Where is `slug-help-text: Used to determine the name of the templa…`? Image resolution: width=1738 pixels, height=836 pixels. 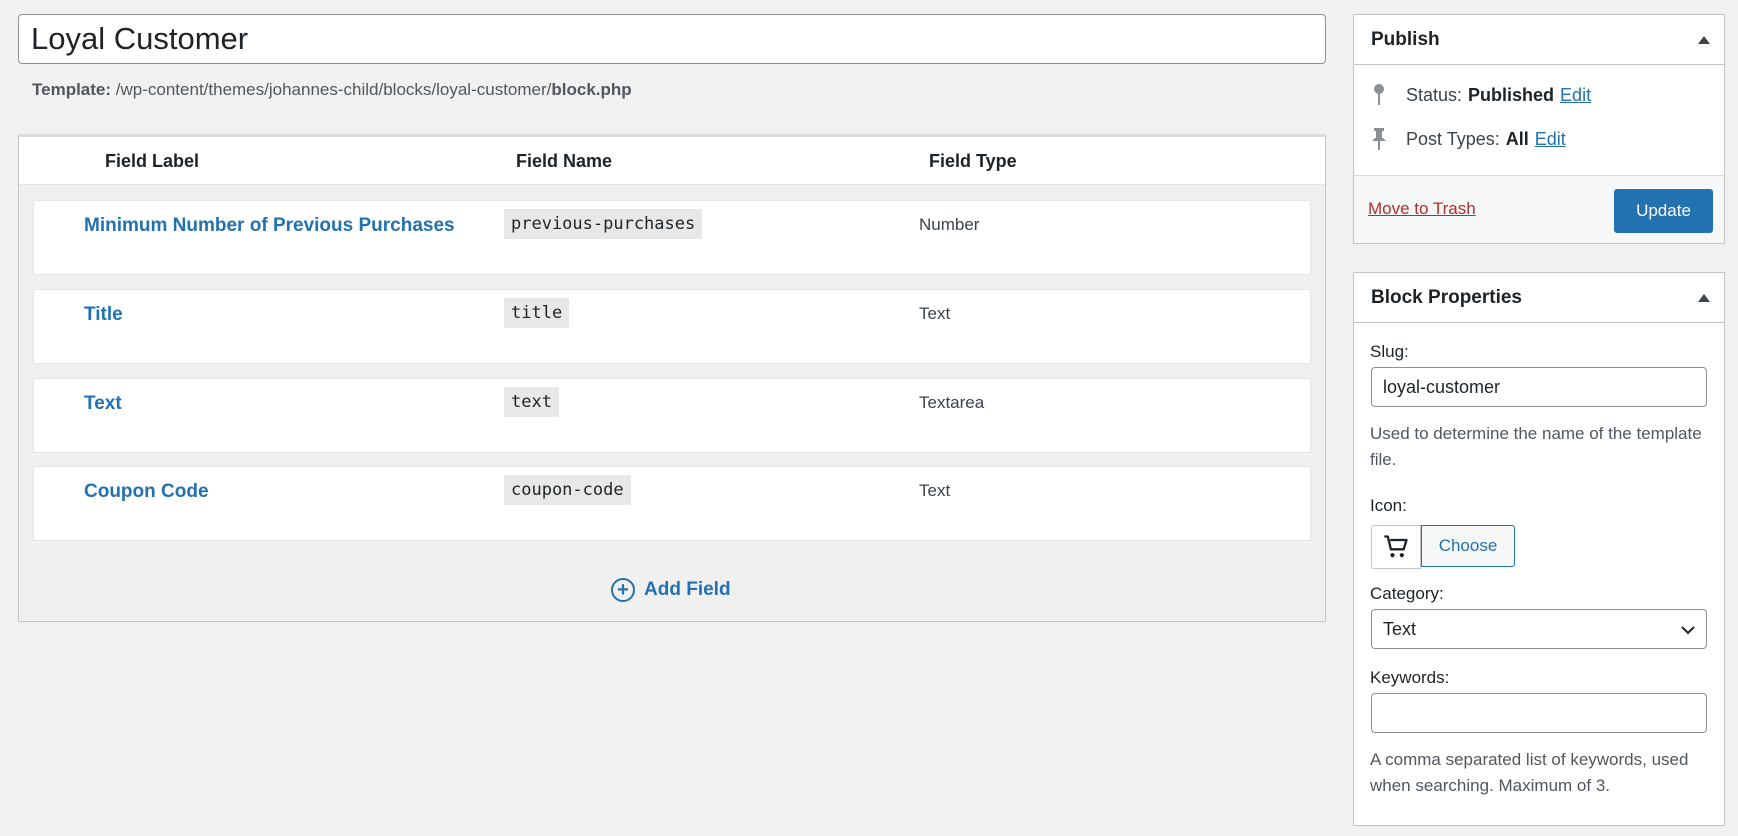
slug-help-text: Used to determine the name of the templa… is located at coordinates (1536, 446).